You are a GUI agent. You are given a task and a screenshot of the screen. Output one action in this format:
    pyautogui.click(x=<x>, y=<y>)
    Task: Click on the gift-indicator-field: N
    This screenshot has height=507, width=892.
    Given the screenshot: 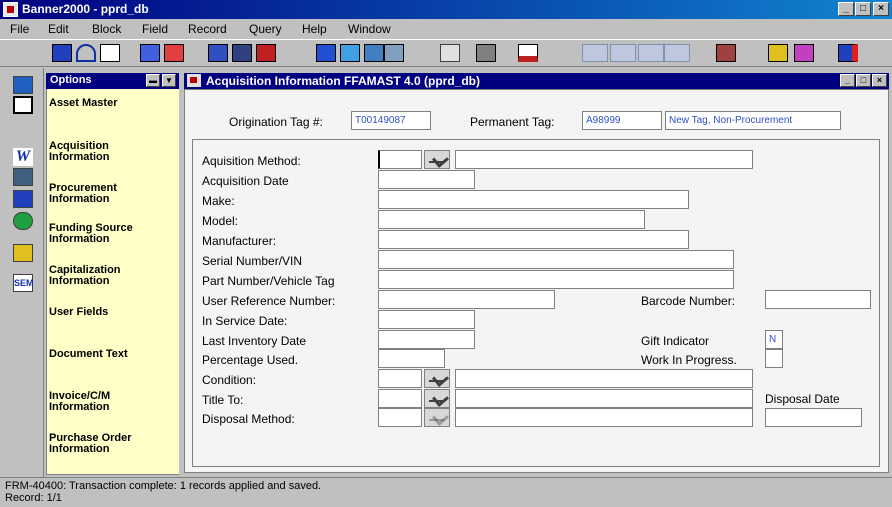 What is the action you would take?
    pyautogui.click(x=774, y=339)
    